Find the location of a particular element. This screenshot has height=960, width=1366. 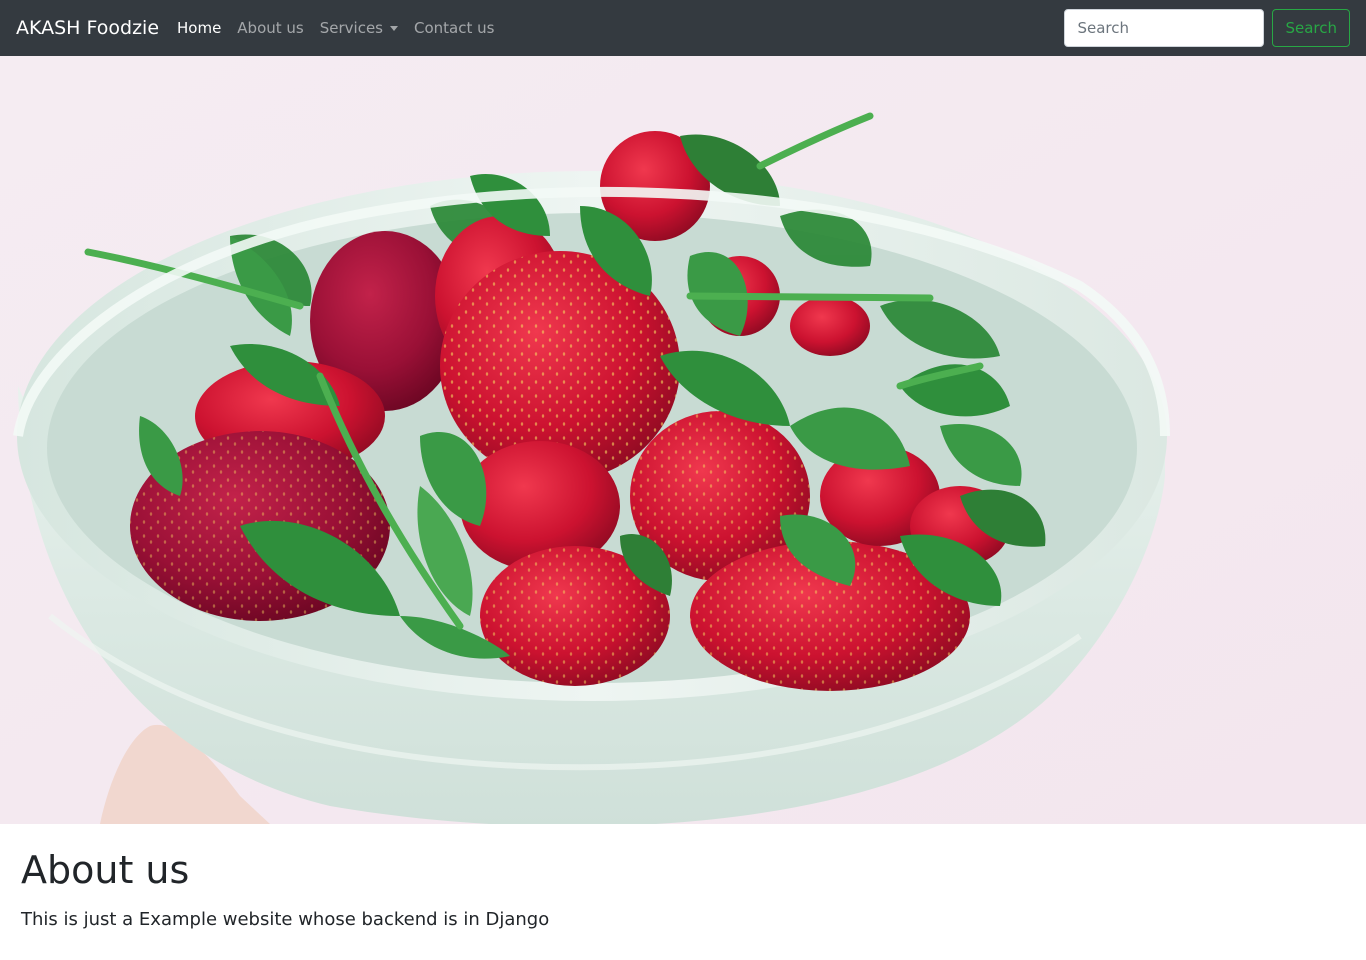

nav-link-contact: Contact us is located at coordinates (454, 28).